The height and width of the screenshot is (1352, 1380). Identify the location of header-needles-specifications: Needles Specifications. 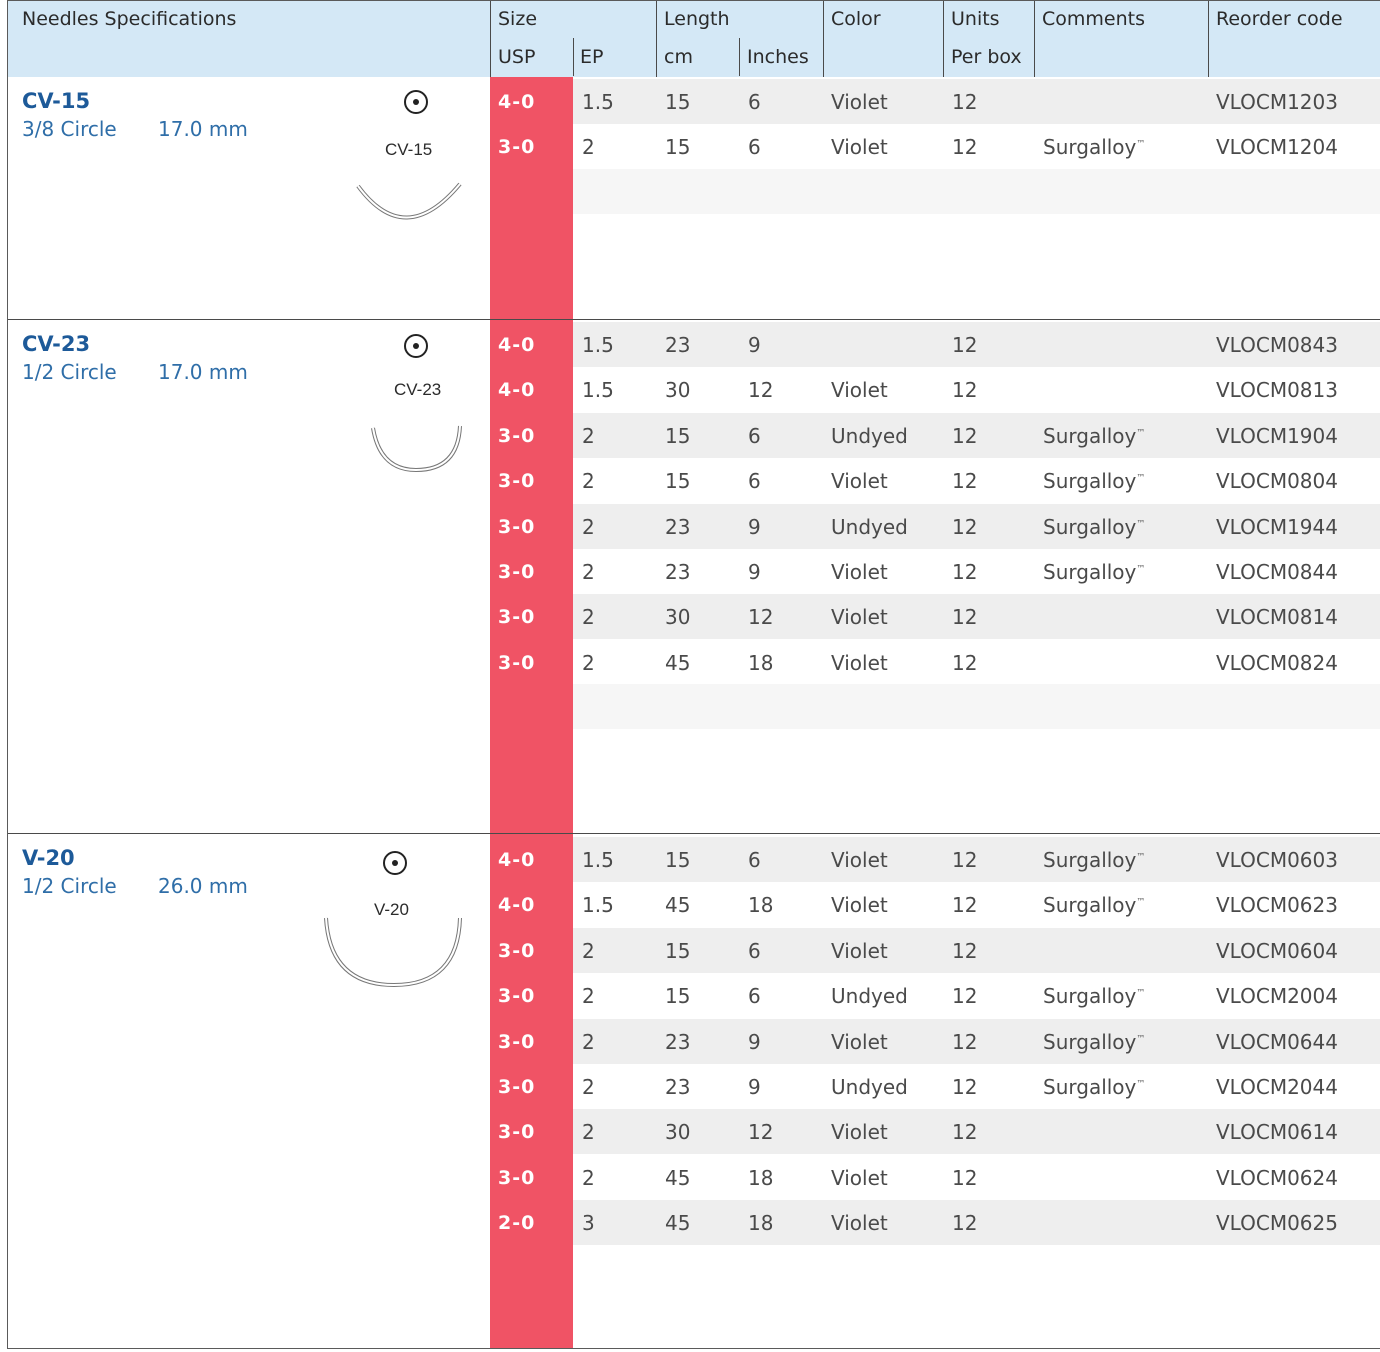
(129, 19).